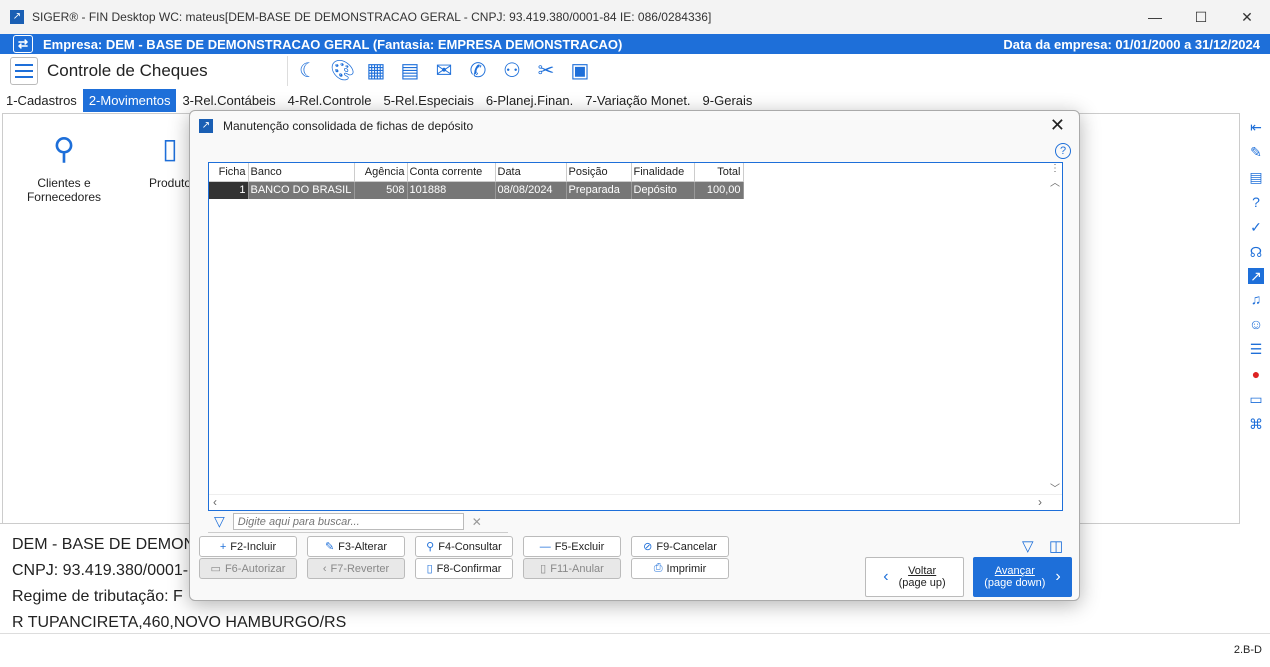 This screenshot has height=667, width=1270. What do you see at coordinates (1057, 125) in the screenshot?
I see `dialog-close-button: ✕` at bounding box center [1057, 125].